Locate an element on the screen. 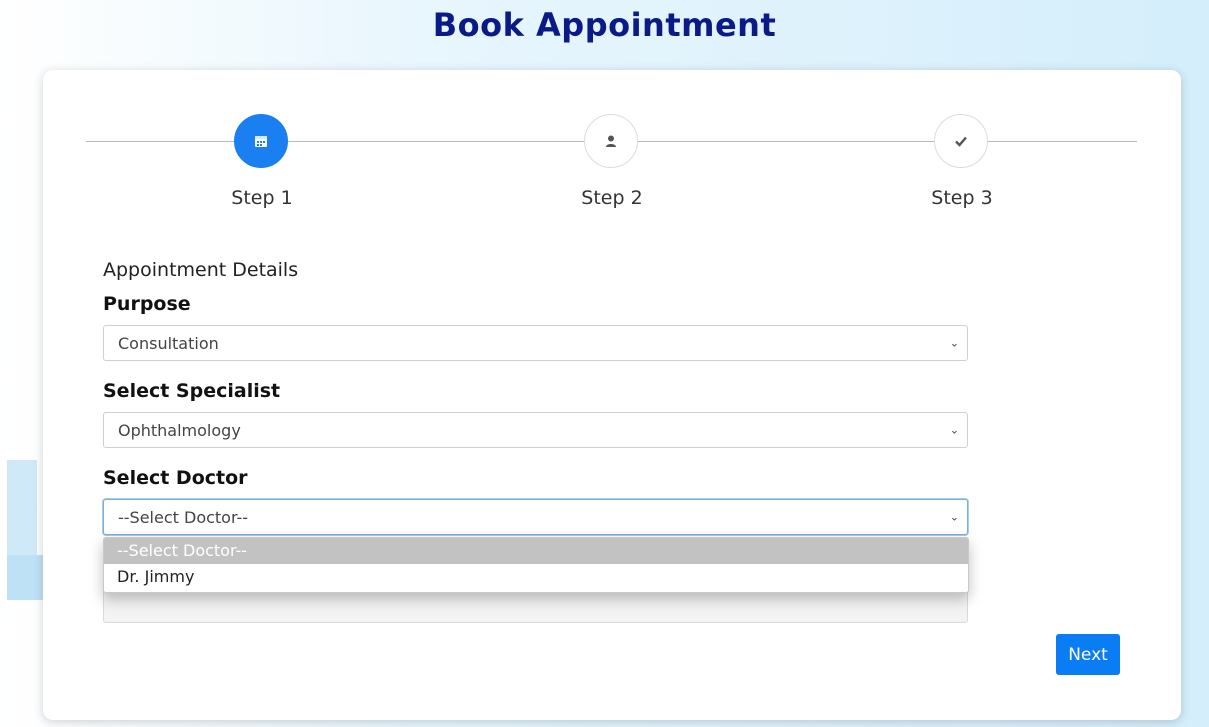 This screenshot has height=727, width=1209. doctor-dropdown-list: --Select Doctor-- Dr. Jimmy is located at coordinates (536, 565).